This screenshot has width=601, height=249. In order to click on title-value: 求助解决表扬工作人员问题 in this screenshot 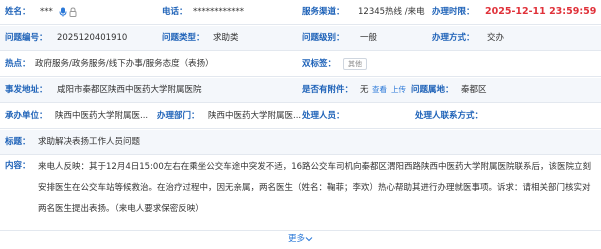, I will do `click(89, 142)`.